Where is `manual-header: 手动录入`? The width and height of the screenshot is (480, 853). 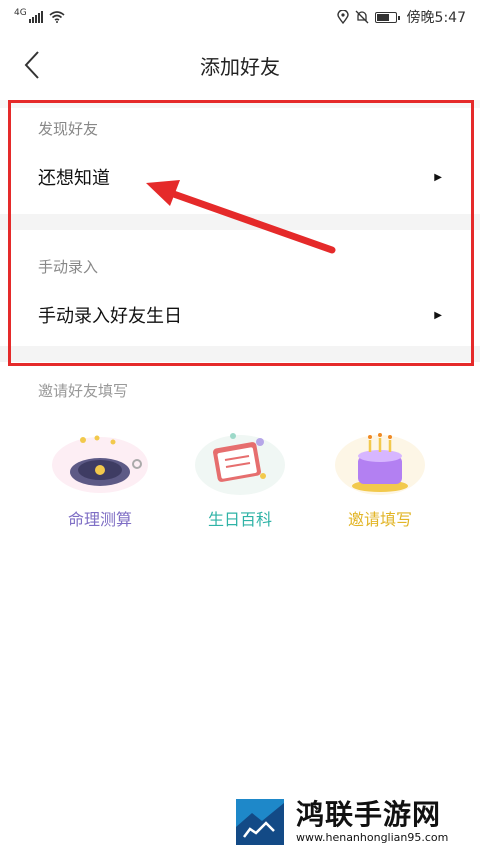
manual-header: 手动录入 is located at coordinates (68, 267).